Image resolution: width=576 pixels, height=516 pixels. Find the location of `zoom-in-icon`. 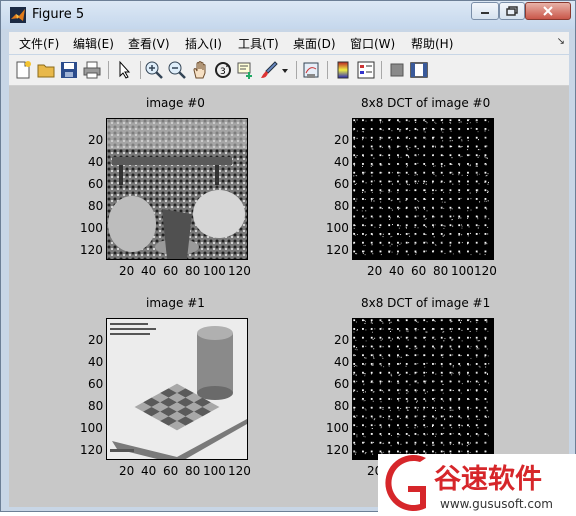

zoom-in-icon is located at coordinates (154, 70).